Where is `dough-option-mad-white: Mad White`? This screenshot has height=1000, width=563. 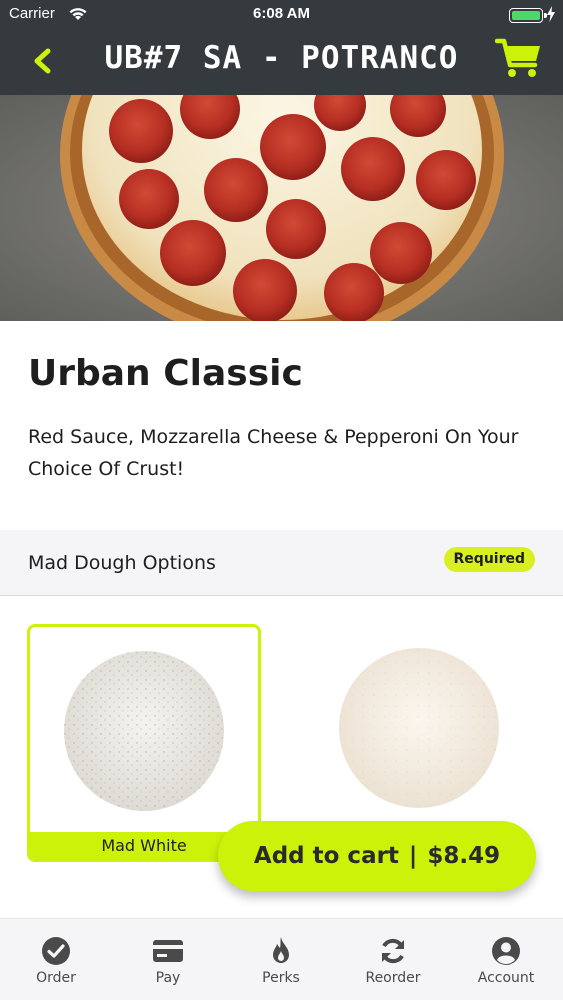
dough-option-mad-white: Mad White is located at coordinates (144, 743).